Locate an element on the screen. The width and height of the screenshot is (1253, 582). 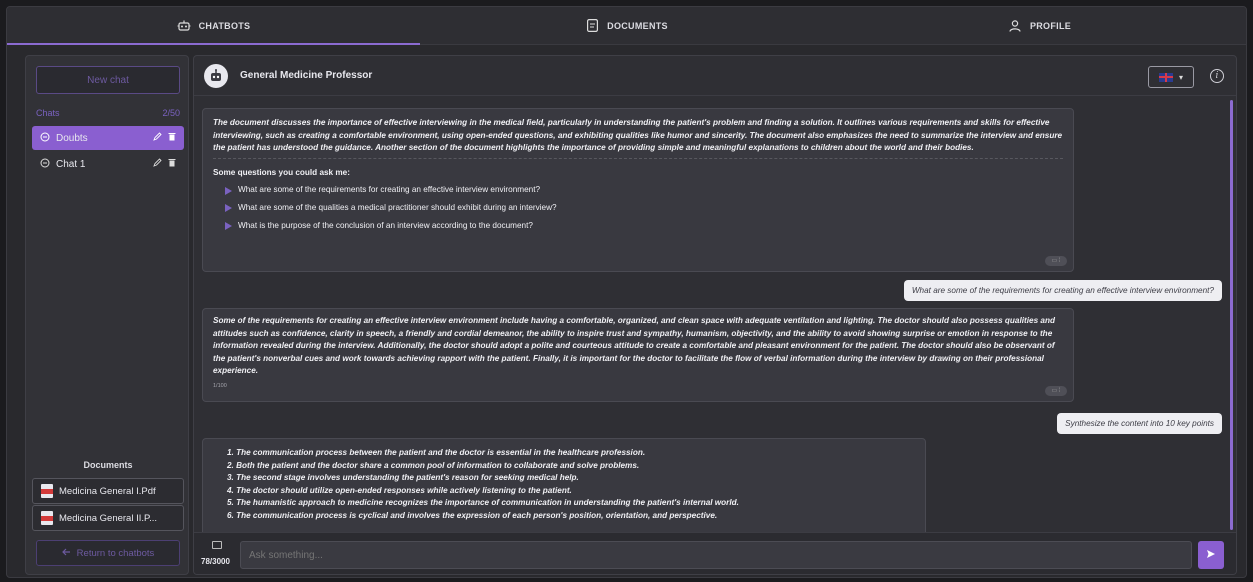
tab-documents-label: DOCUMENTS is located at coordinates (637, 25).